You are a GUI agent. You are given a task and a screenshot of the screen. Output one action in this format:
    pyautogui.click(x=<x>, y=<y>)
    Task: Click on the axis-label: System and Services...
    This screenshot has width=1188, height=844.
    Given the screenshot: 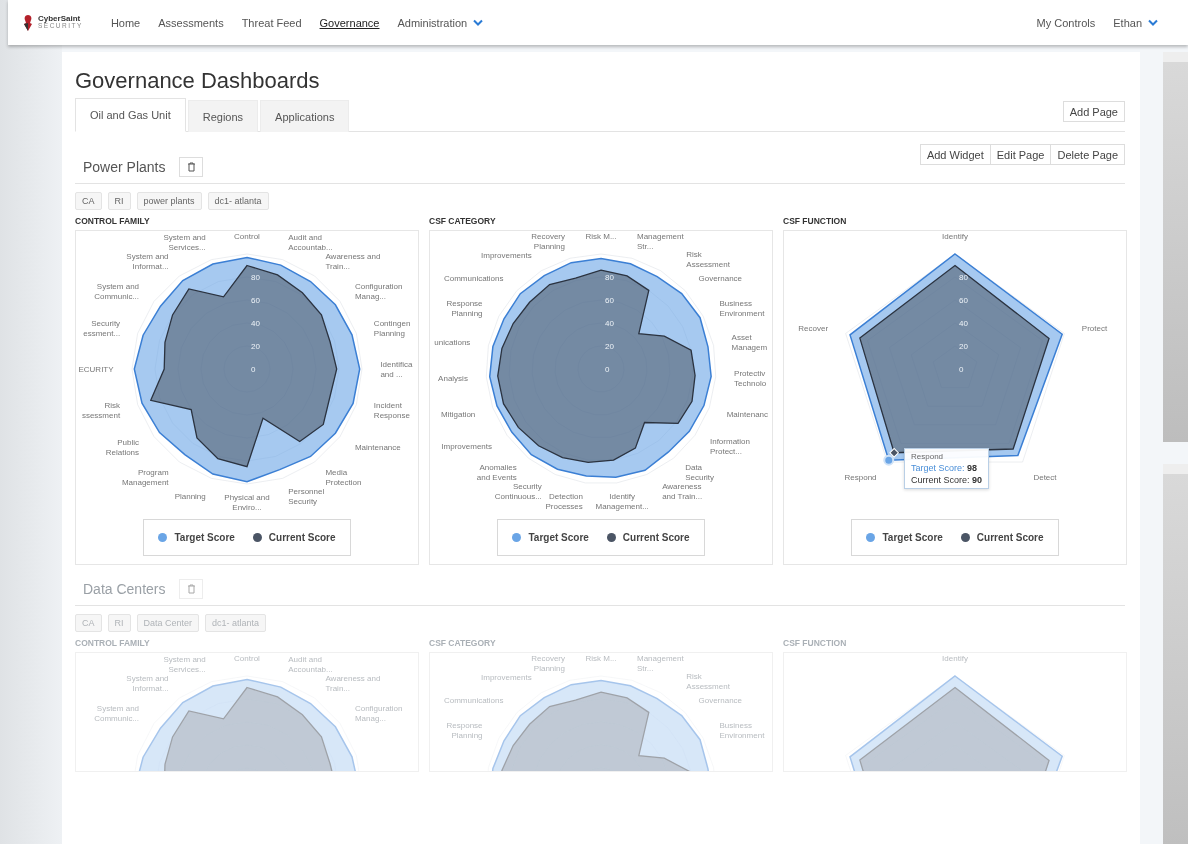 What is the action you would take?
    pyautogui.click(x=184, y=243)
    